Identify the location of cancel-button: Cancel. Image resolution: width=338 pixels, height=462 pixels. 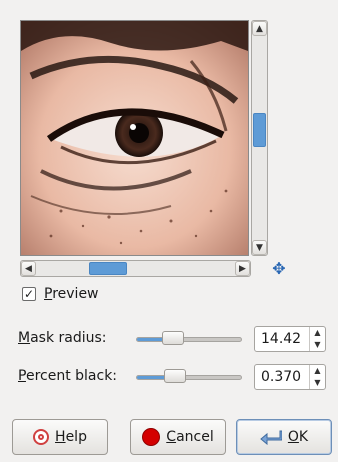
(178, 437).